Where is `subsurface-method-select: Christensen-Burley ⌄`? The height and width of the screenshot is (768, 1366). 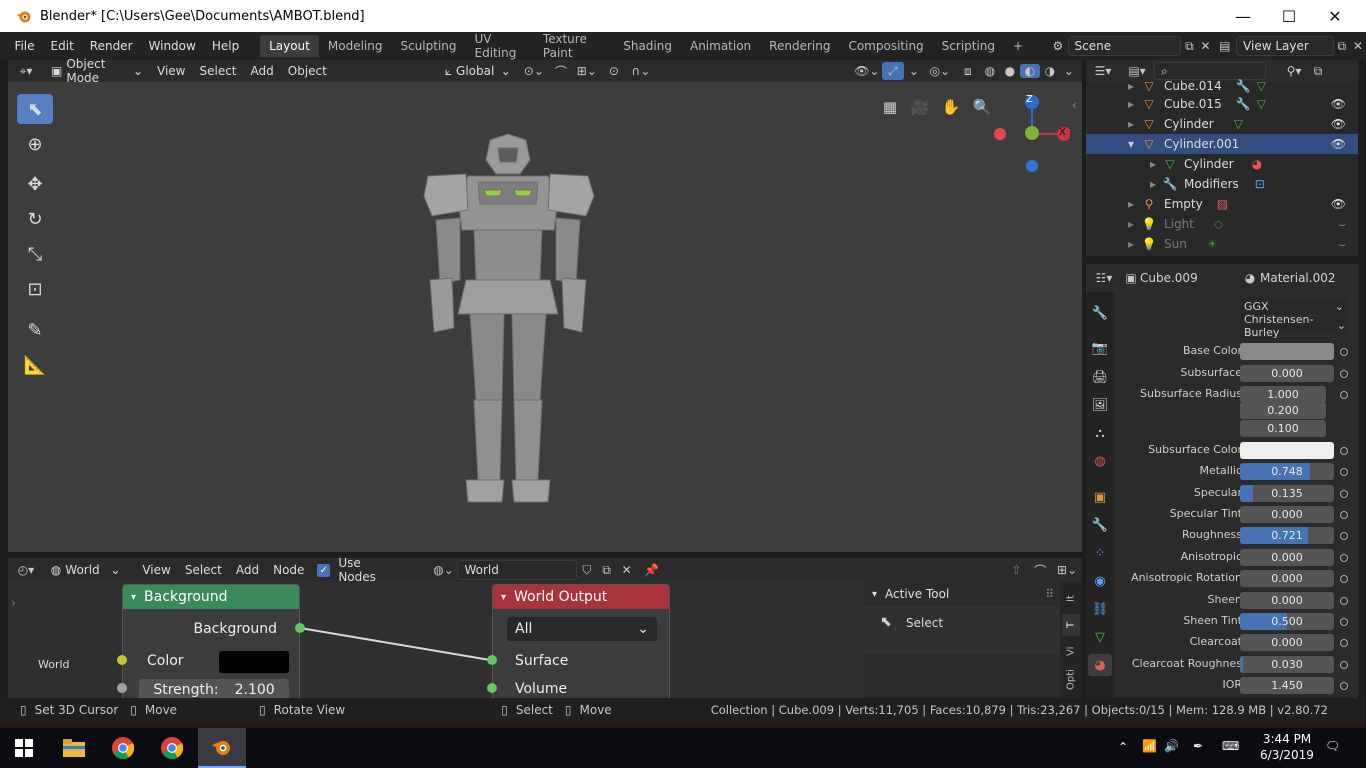 subsurface-method-select: Christensen-Burley ⌄ is located at coordinates (1294, 326).